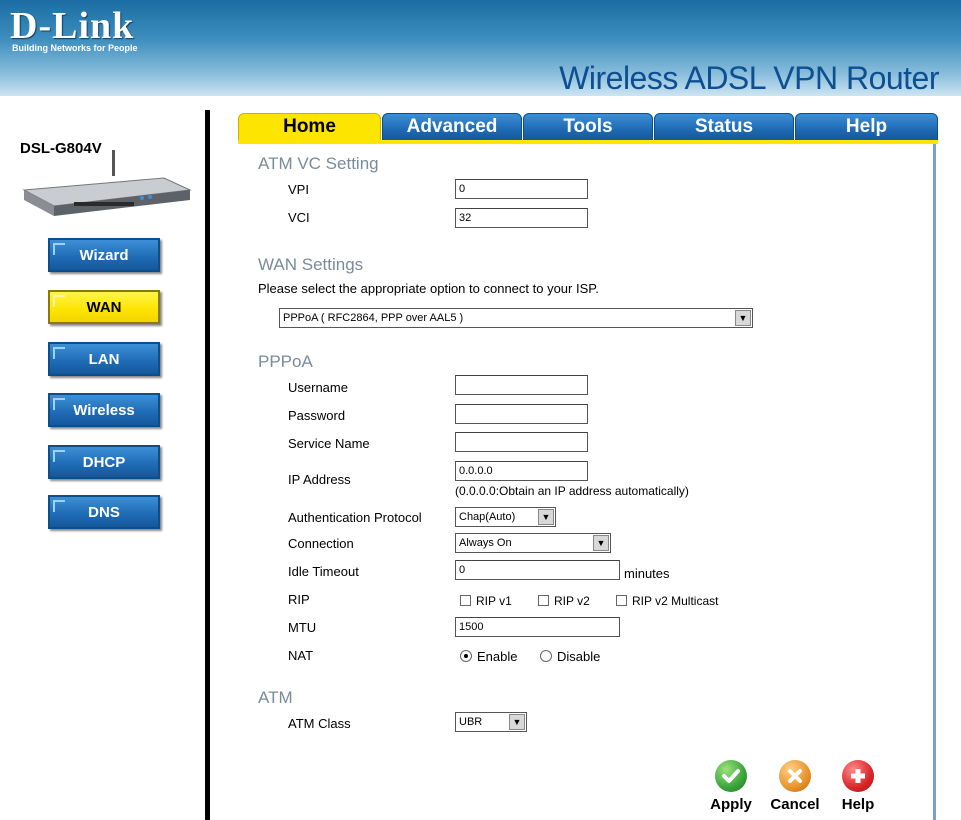 This screenshot has height=820, width=961. I want to click on rip-v1-label: RIP v1, so click(494, 601).